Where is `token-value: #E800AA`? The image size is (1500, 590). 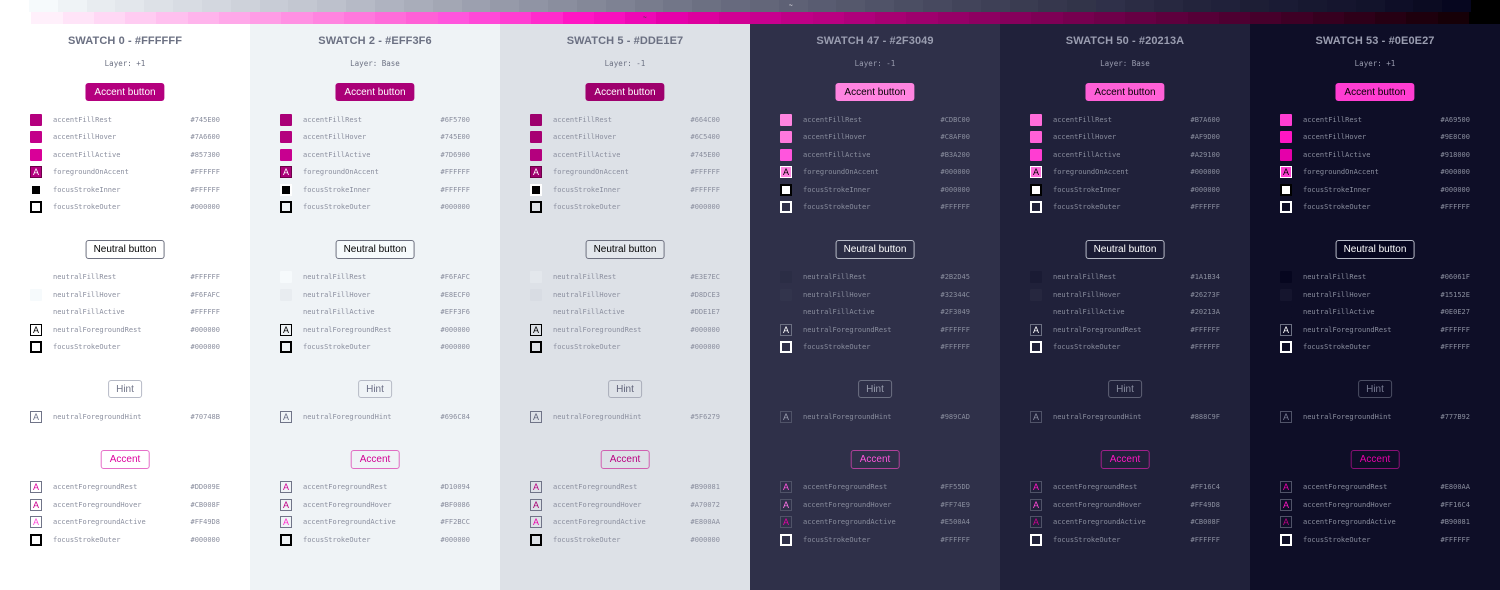
token-value: #E800AA is located at coordinates (1455, 487).